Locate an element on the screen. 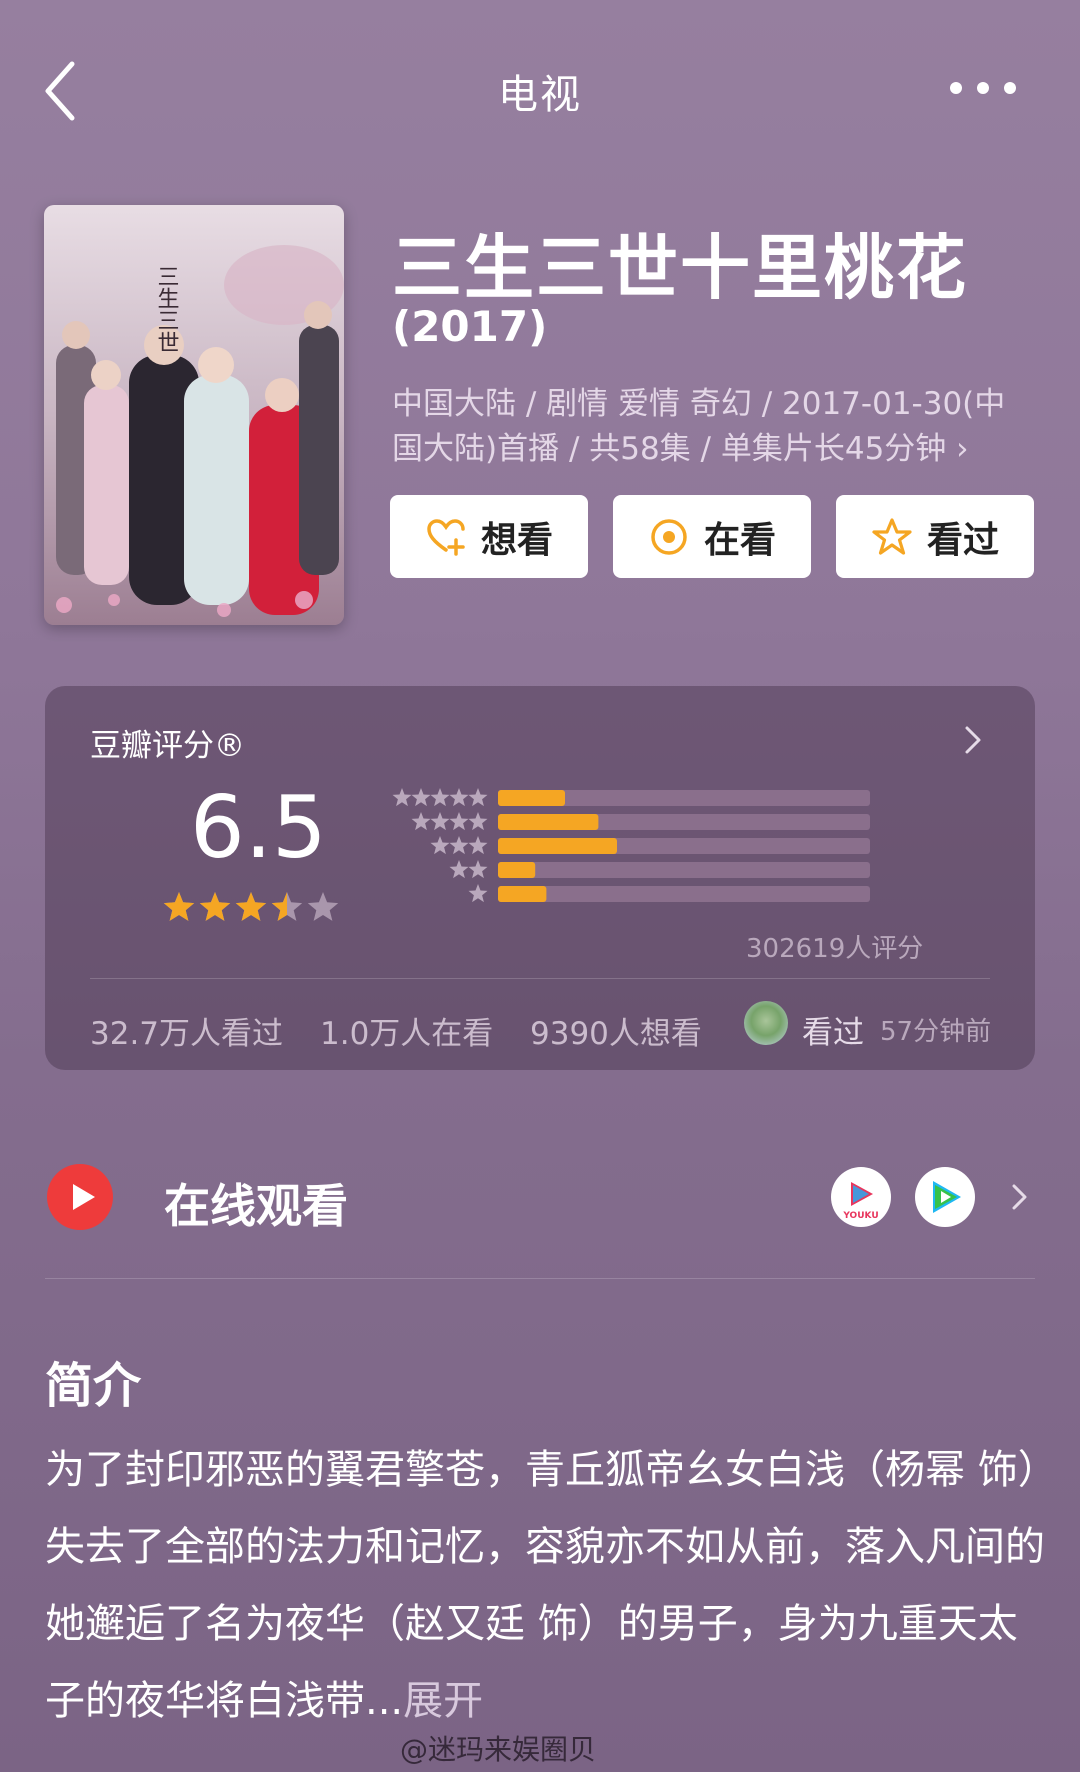 The image size is (1080, 1772). friend-action: 看过 is located at coordinates (833, 1033).